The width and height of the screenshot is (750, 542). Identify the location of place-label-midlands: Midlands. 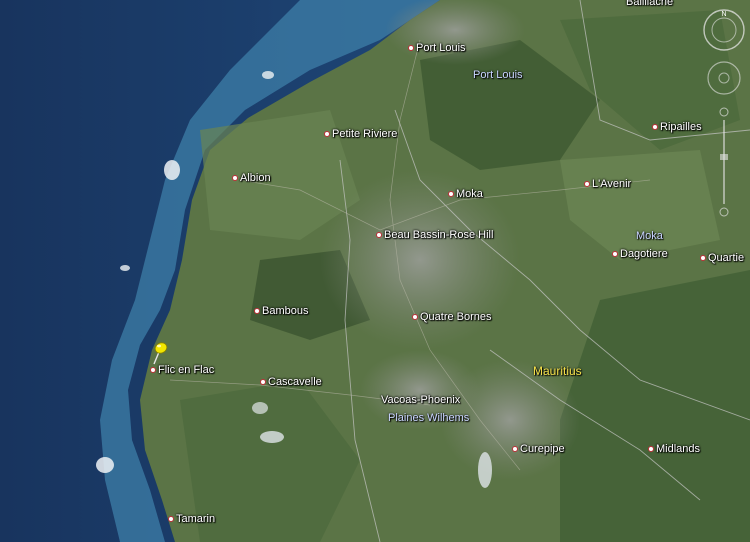
(674, 449).